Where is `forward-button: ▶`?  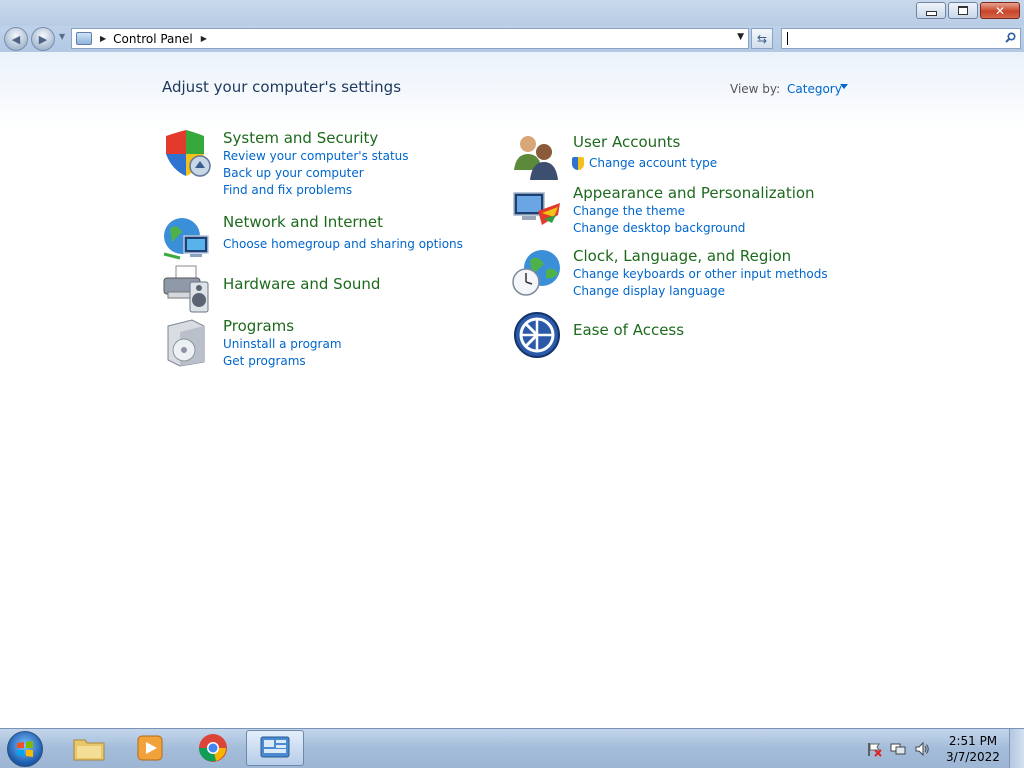
forward-button: ▶ is located at coordinates (43, 39).